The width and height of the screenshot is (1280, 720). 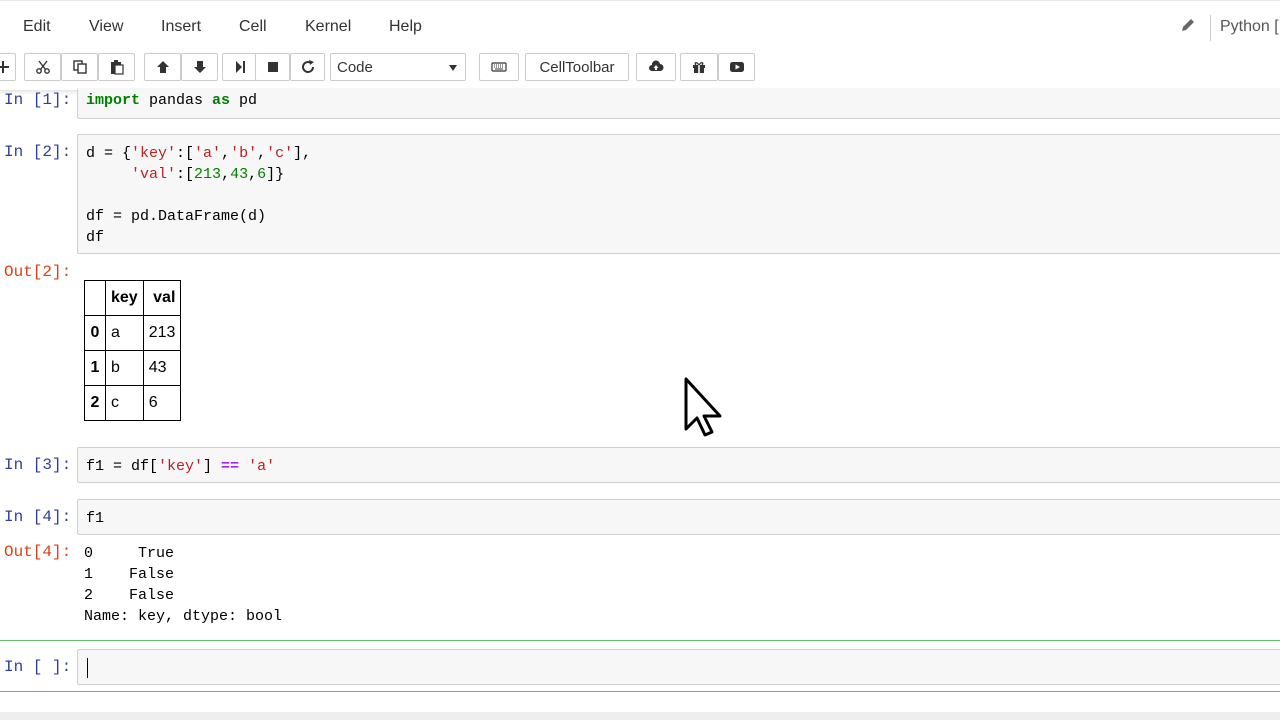 I want to click on copy-button, so click(x=79, y=67).